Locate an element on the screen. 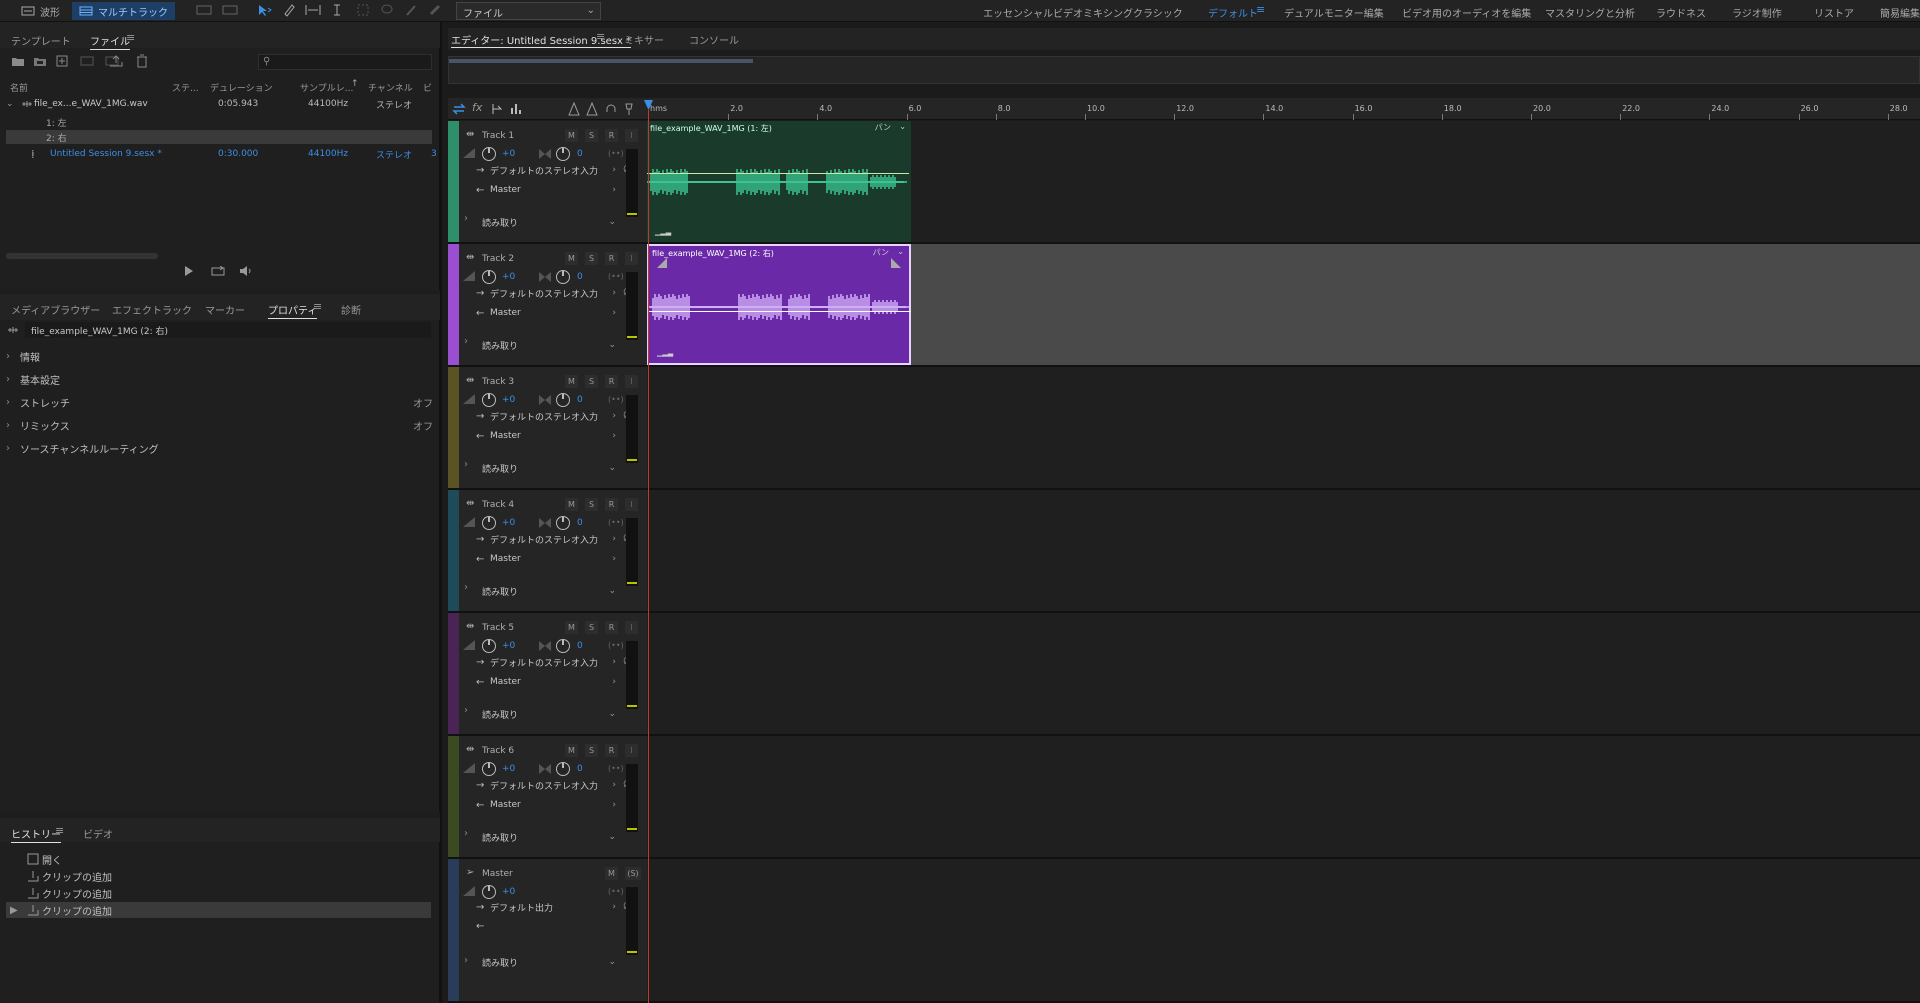 The width and height of the screenshot is (1920, 1003). fade-out-handle is located at coordinates (896, 263).